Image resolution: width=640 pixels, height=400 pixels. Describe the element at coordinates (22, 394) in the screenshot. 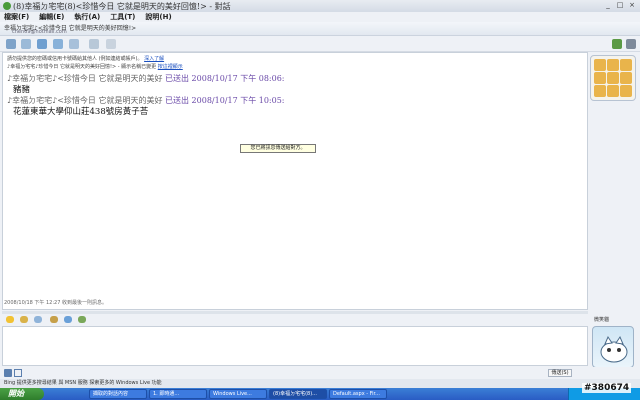

I see `start-button: 開始` at that location.